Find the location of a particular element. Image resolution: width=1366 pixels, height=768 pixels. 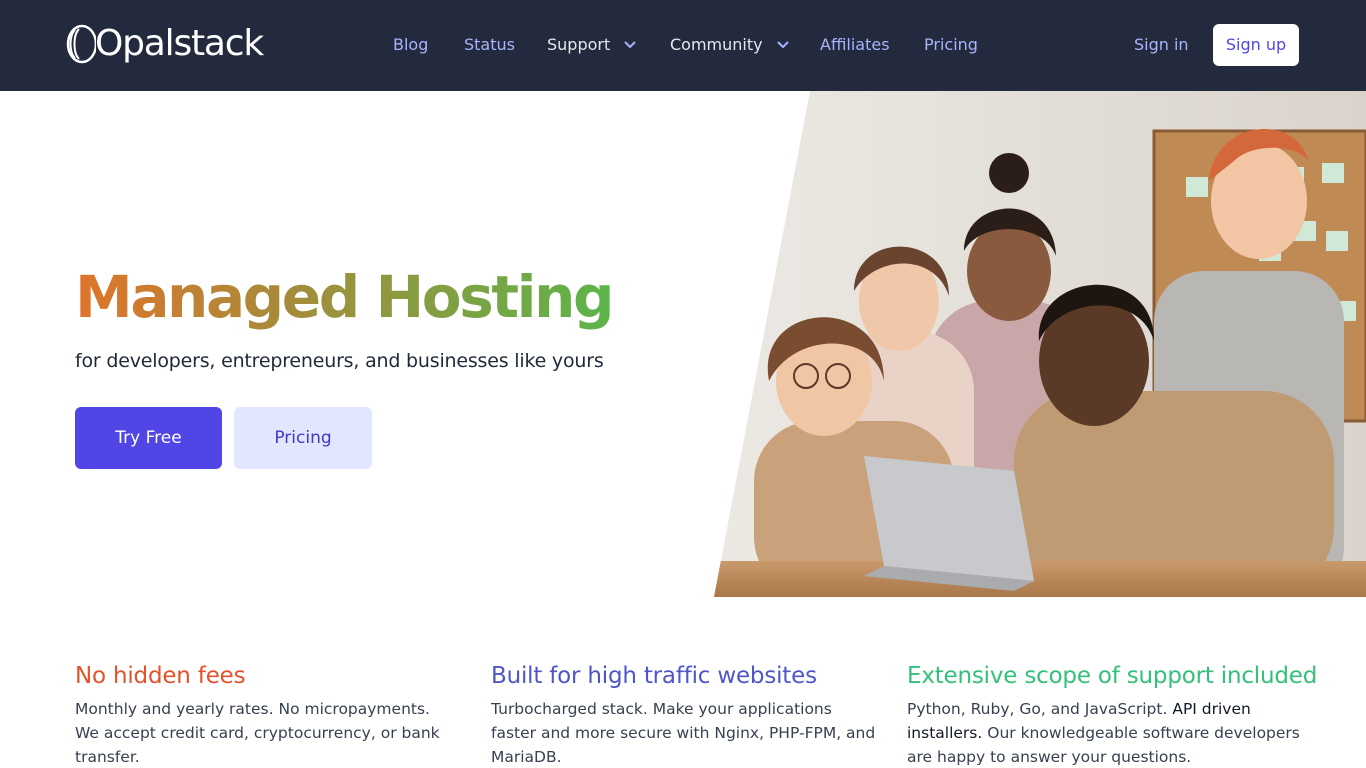

feature-title: Built for high traffic websites is located at coordinates (654, 676).